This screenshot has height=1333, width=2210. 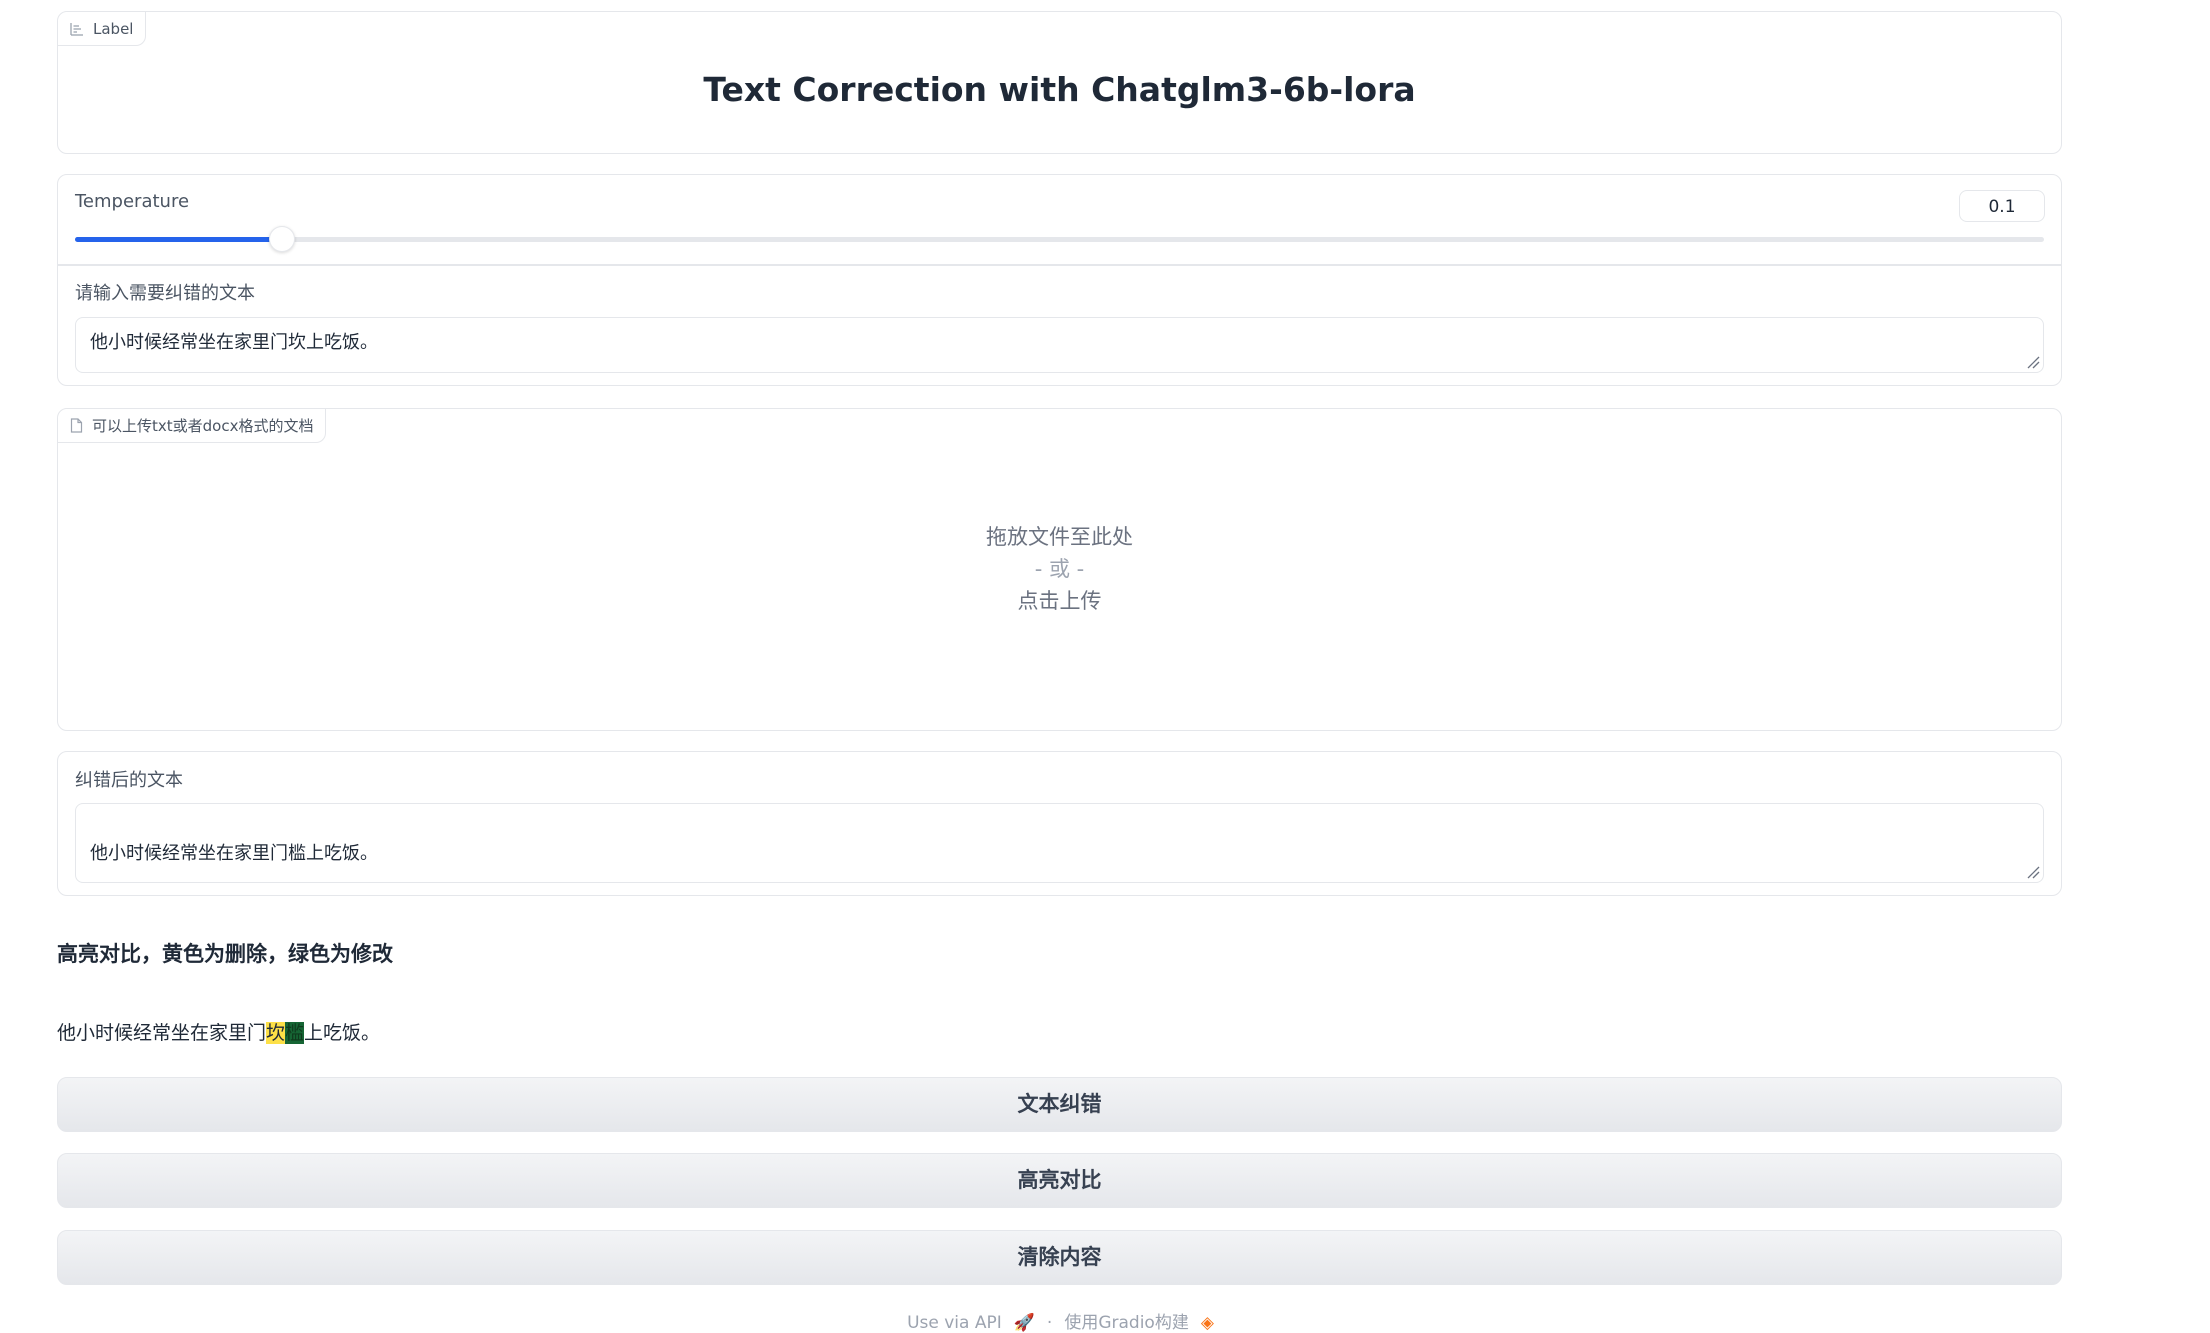 I want to click on built-with-gradio-link: 使用Gradio构建, so click(x=1126, y=1323).